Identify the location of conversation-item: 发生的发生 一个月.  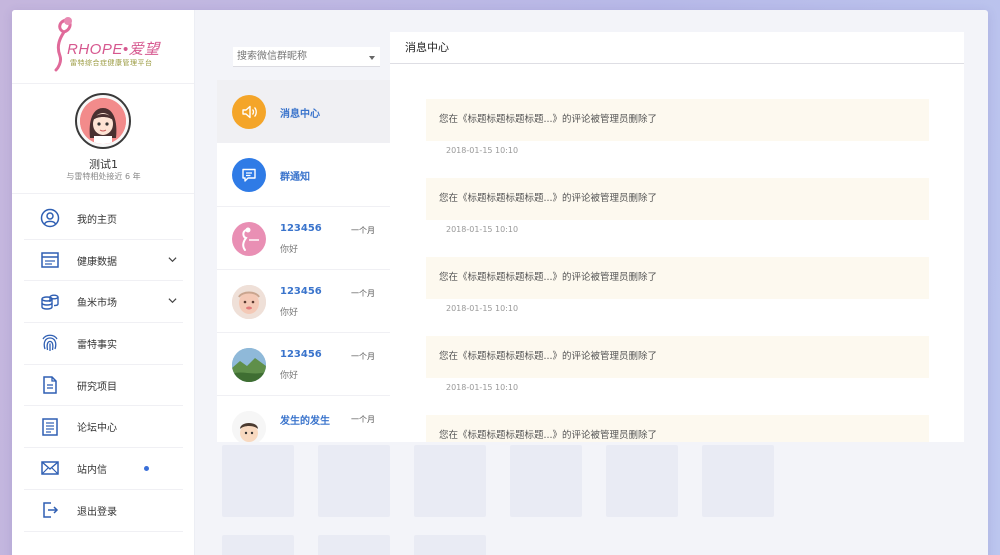
(303, 419).